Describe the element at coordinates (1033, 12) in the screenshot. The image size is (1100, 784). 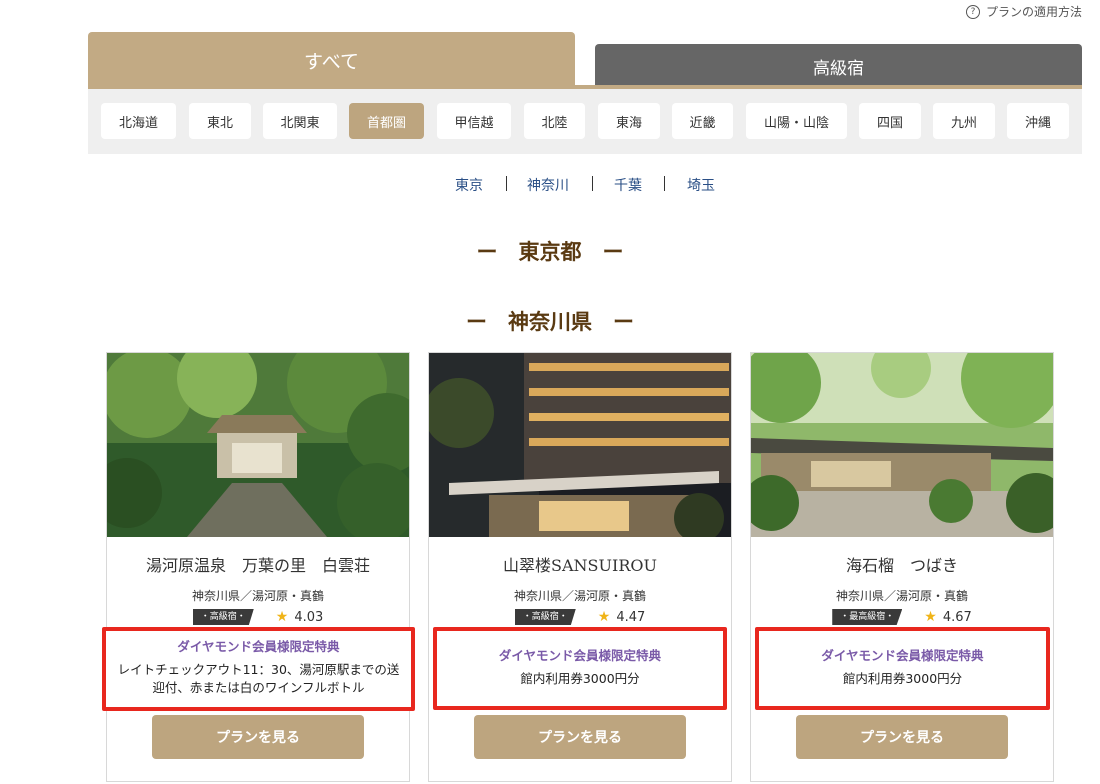
I see `plan-help-label: プランの適用方法` at that location.